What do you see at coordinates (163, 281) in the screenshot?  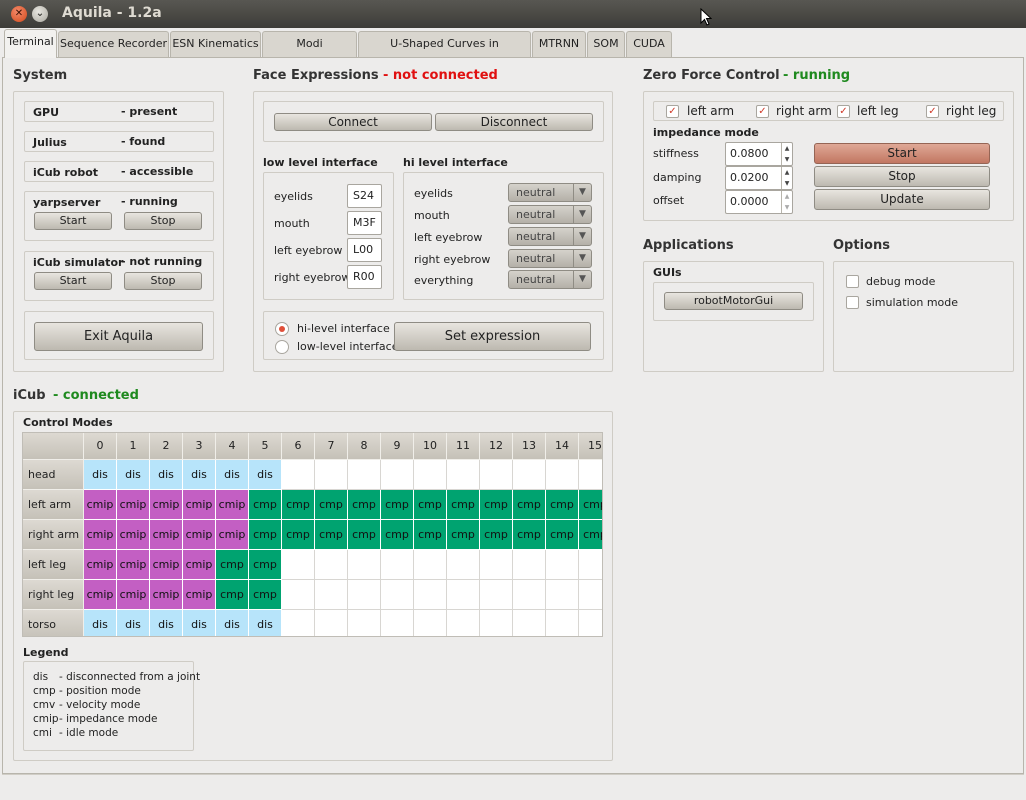 I see `simulator-stop-button: Stop` at bounding box center [163, 281].